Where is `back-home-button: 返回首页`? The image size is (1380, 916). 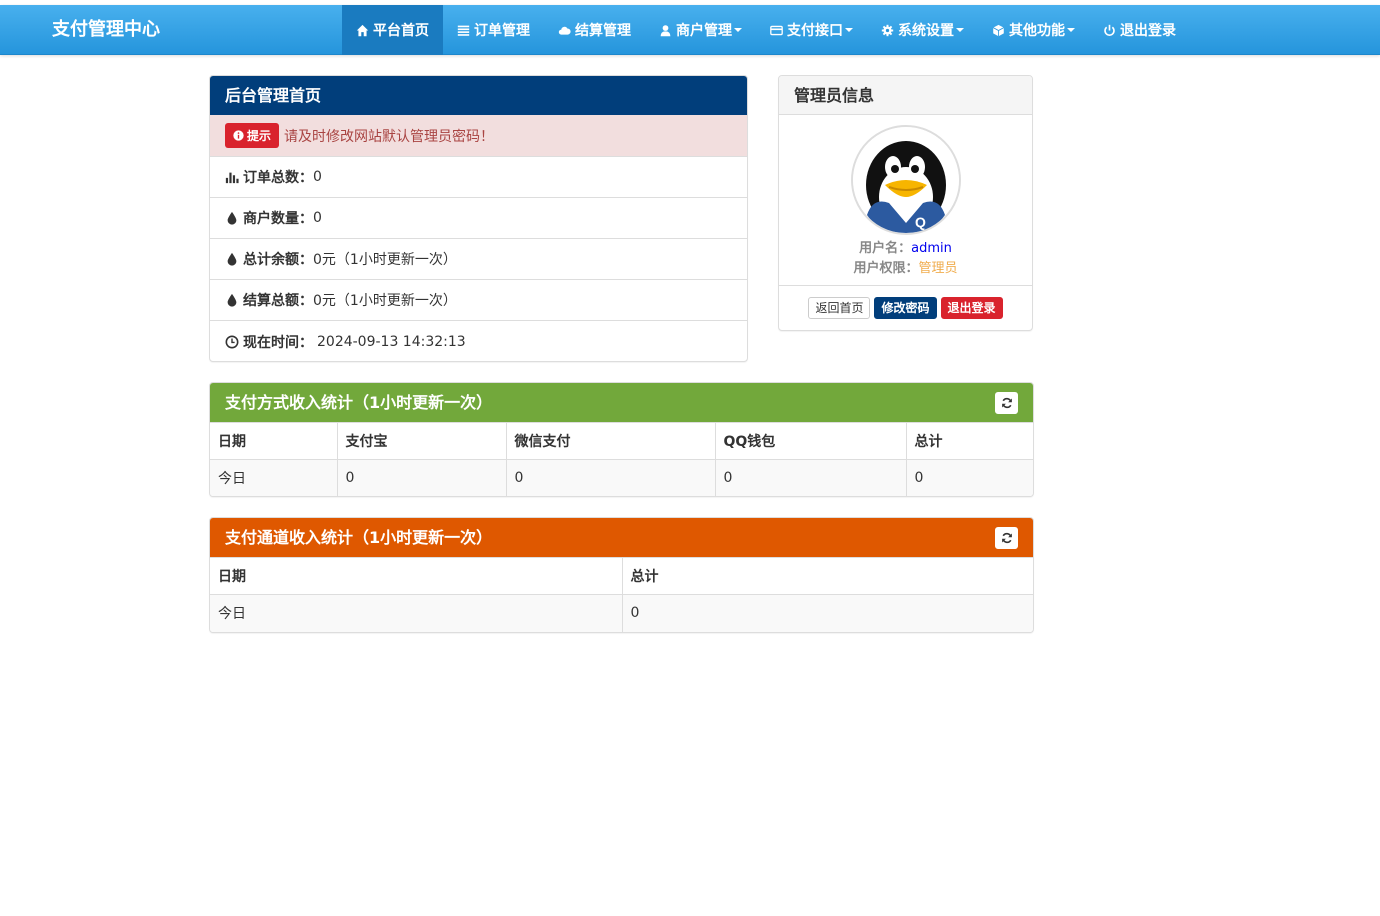
back-home-button: 返回首页 is located at coordinates (839, 308).